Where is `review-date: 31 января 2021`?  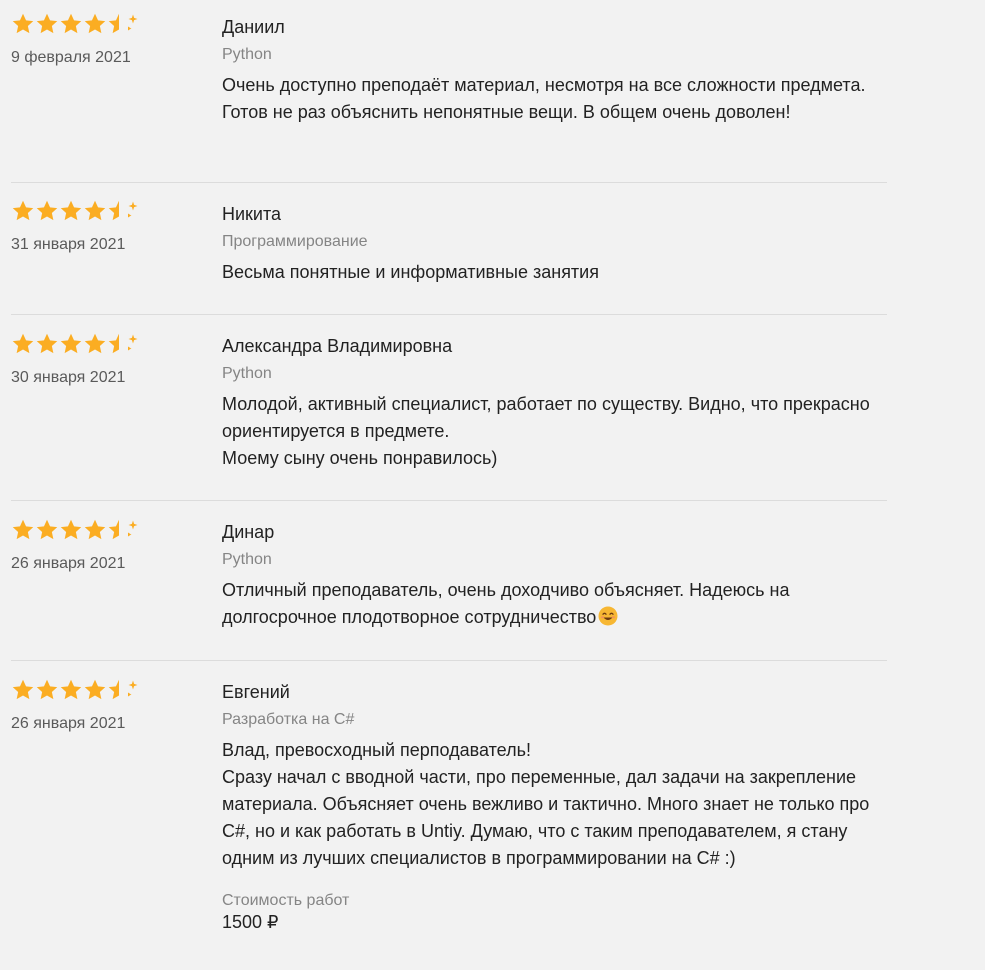 review-date: 31 января 2021 is located at coordinates (68, 244).